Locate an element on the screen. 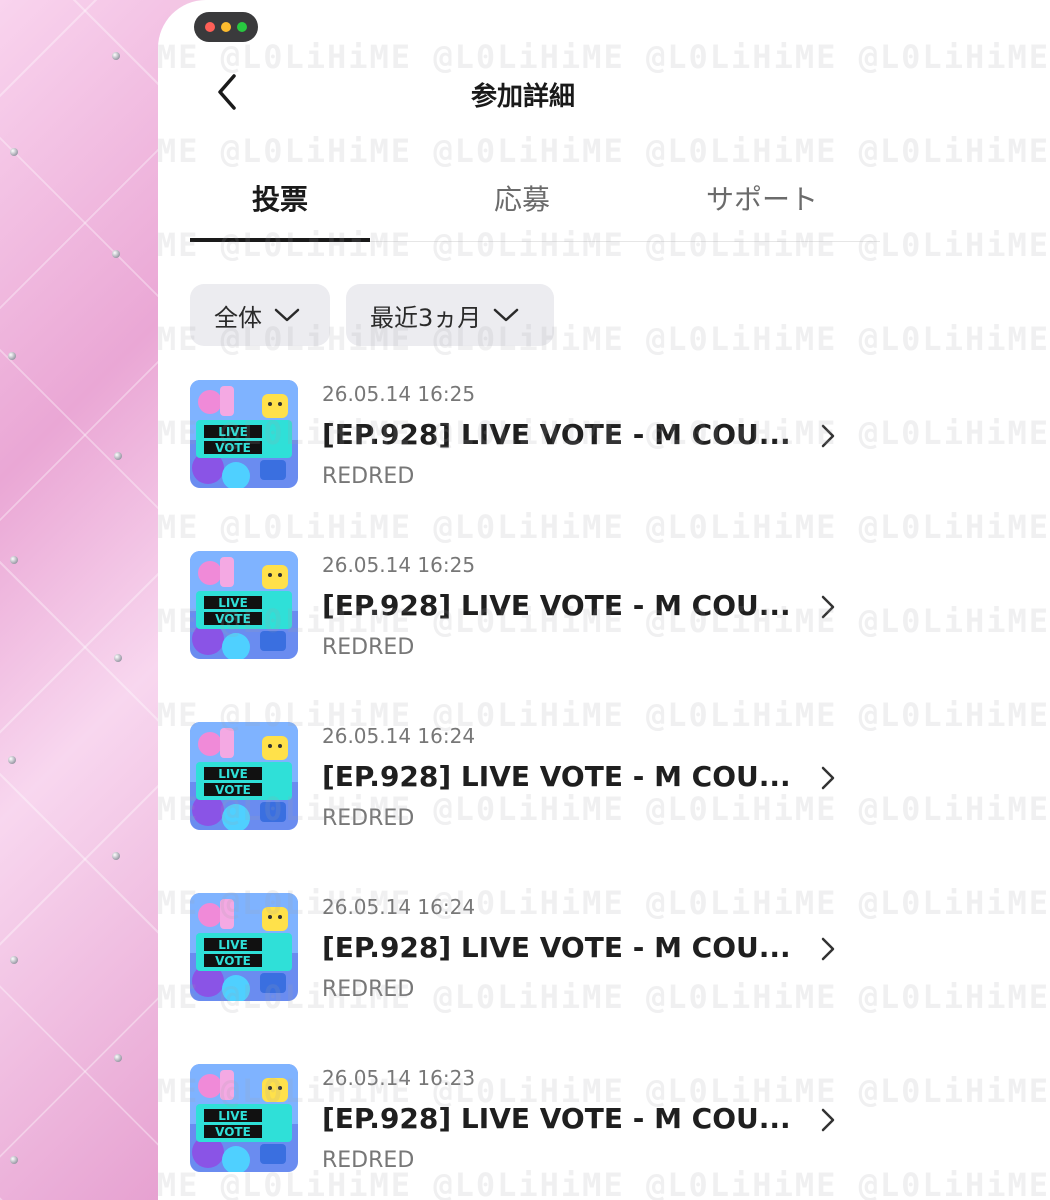  window-controls is located at coordinates (226, 27).